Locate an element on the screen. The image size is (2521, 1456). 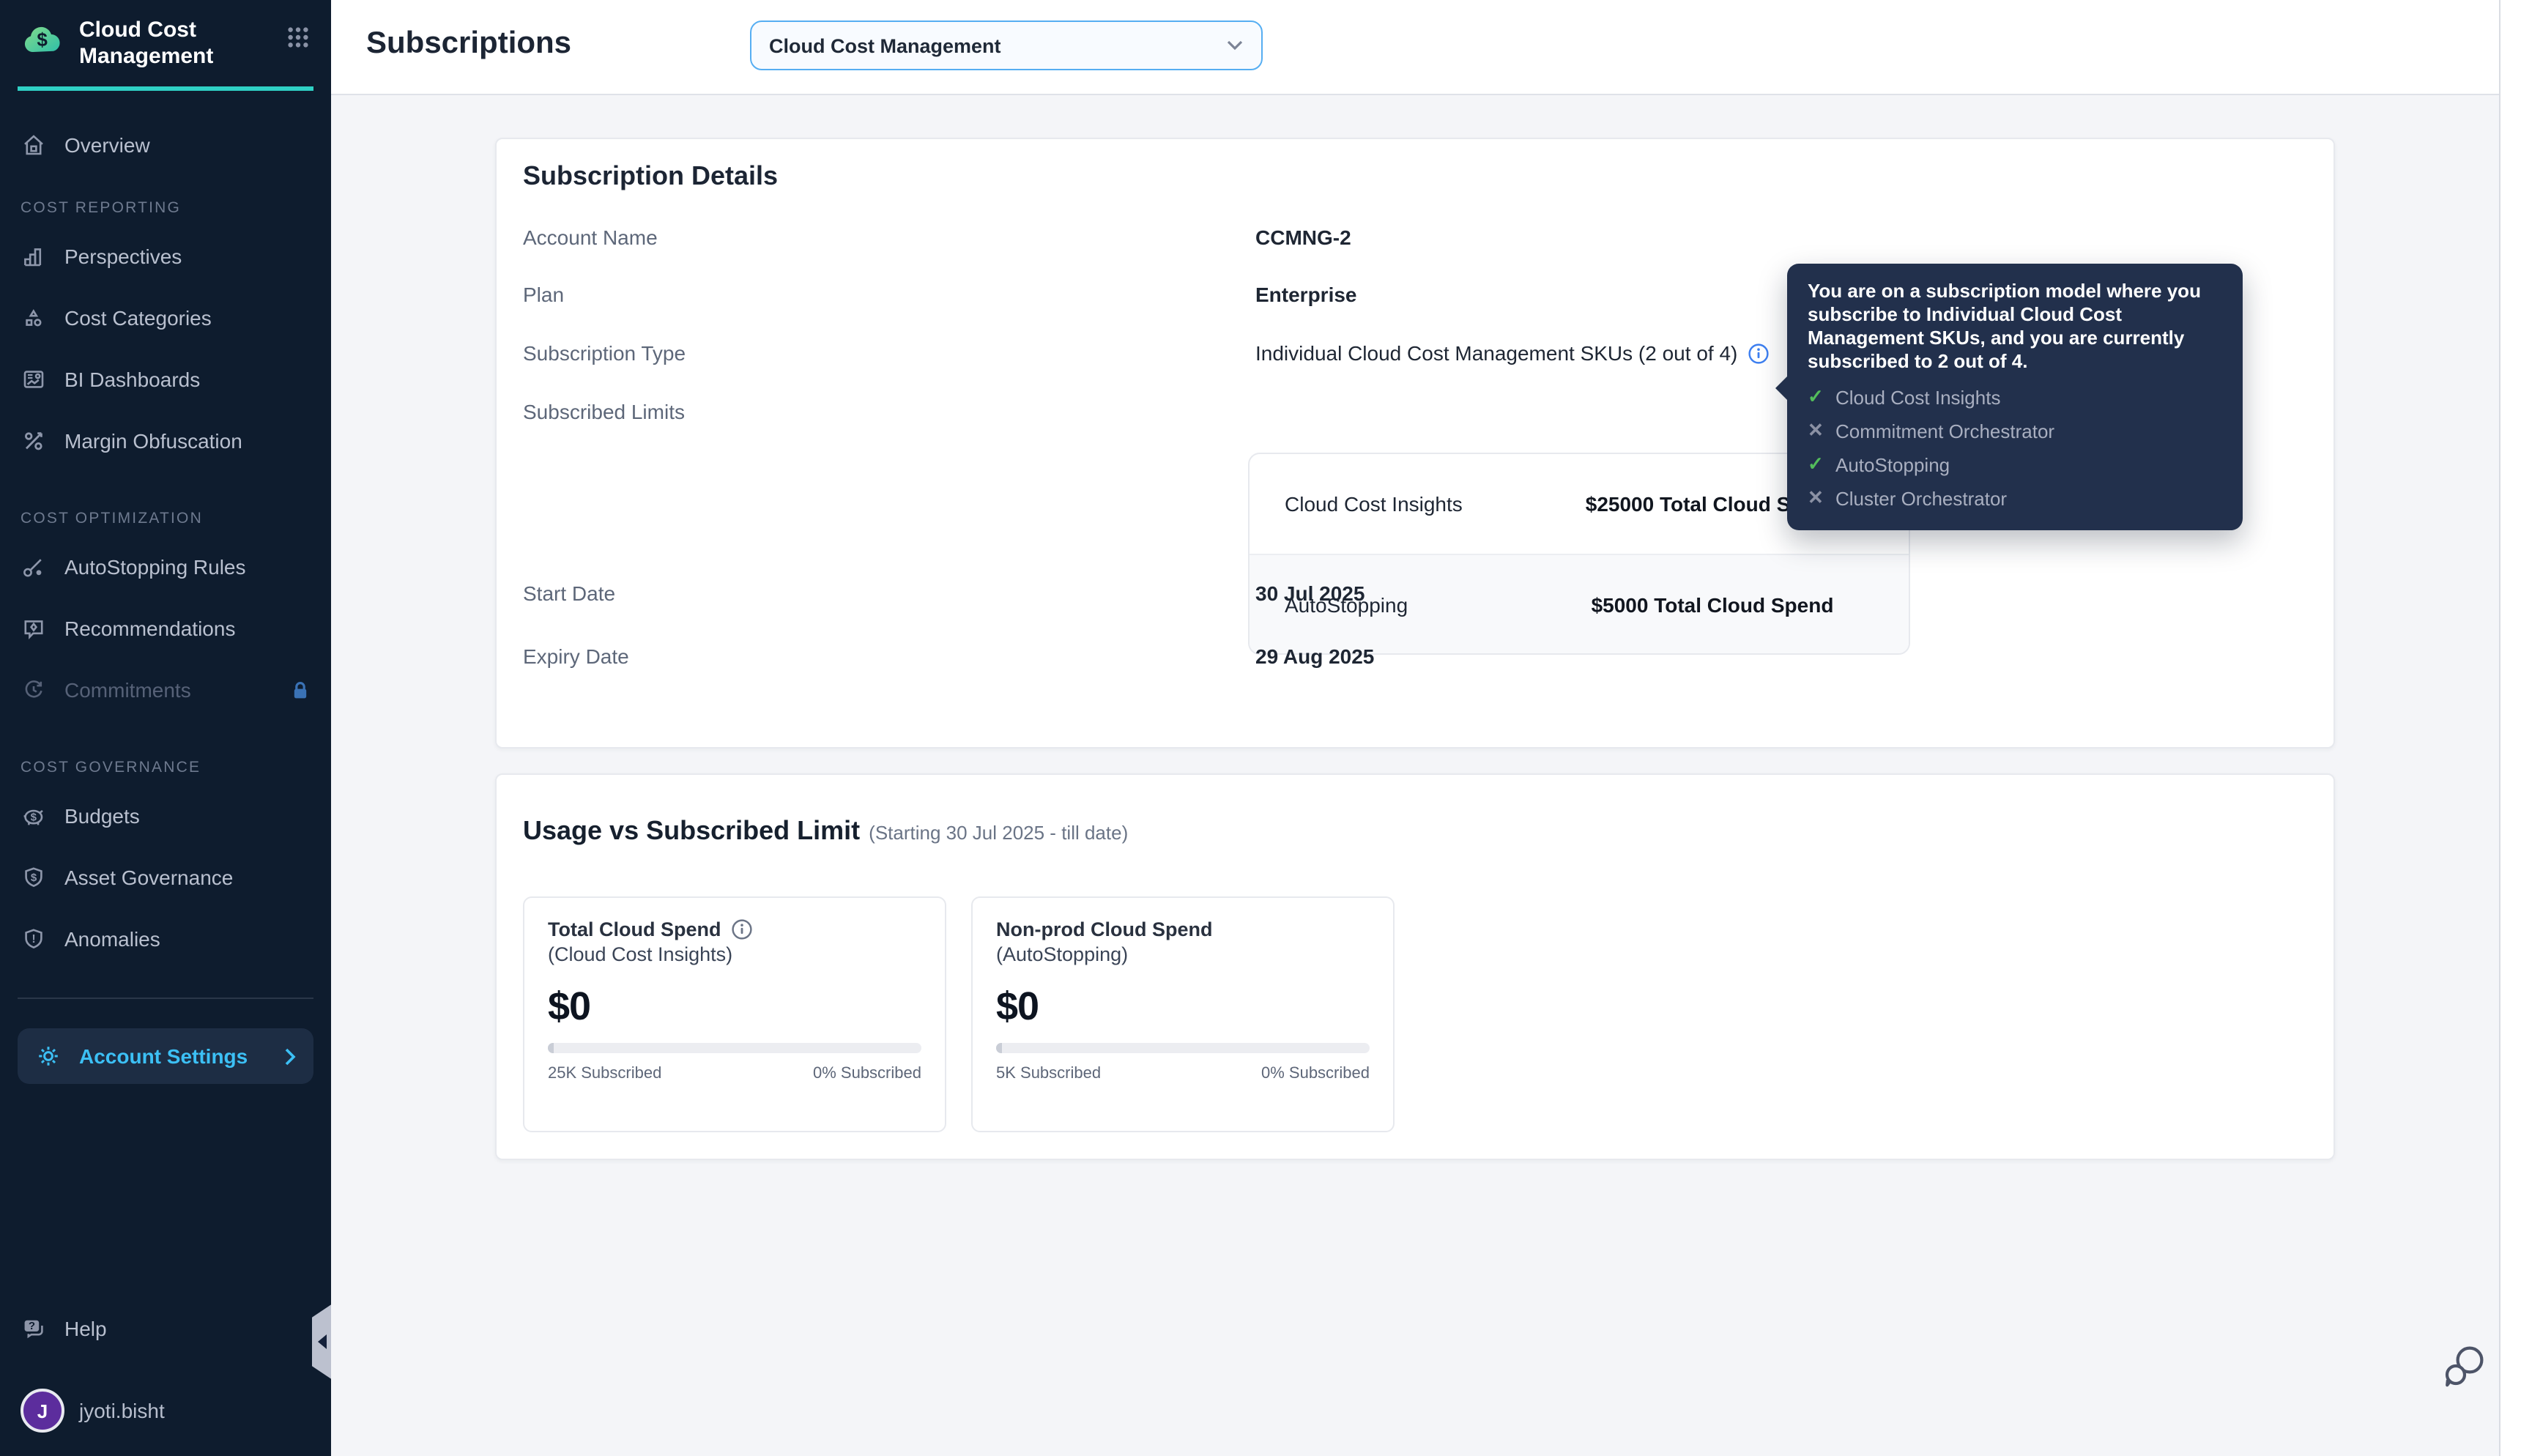
sidebar-item-label: Commitments is located at coordinates (127, 690).